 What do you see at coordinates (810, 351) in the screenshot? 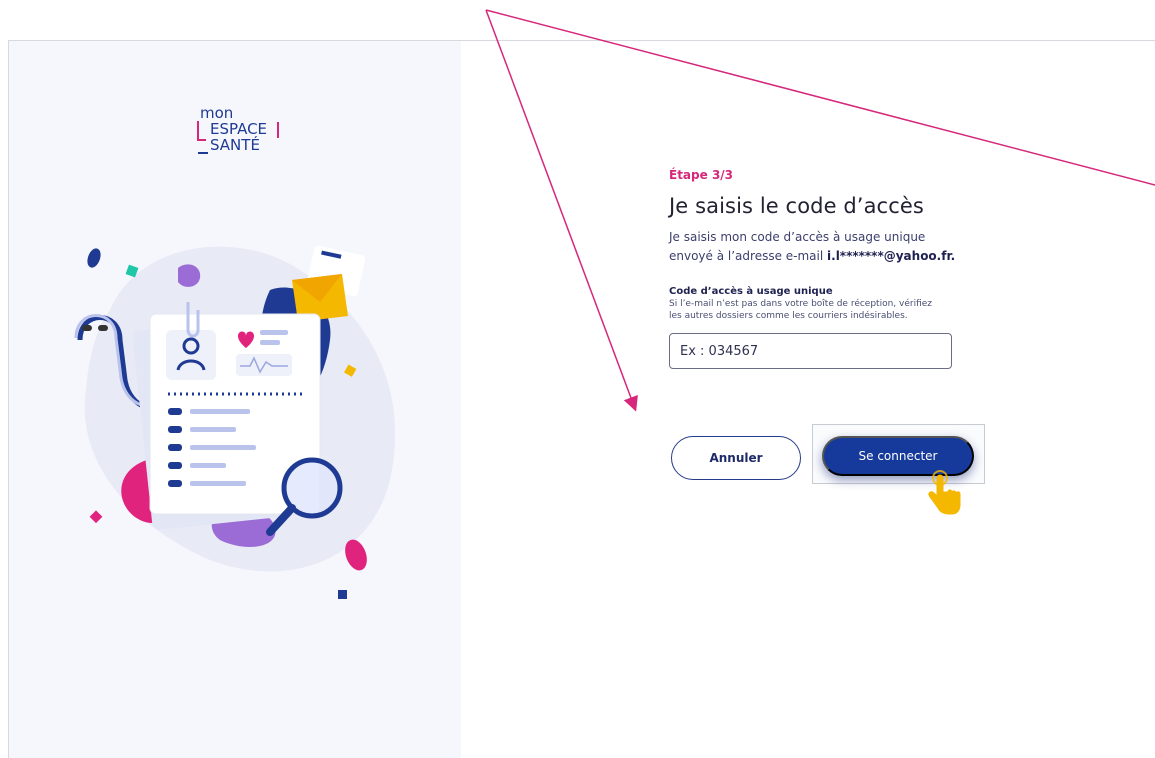
I see `access-code-input` at bounding box center [810, 351].